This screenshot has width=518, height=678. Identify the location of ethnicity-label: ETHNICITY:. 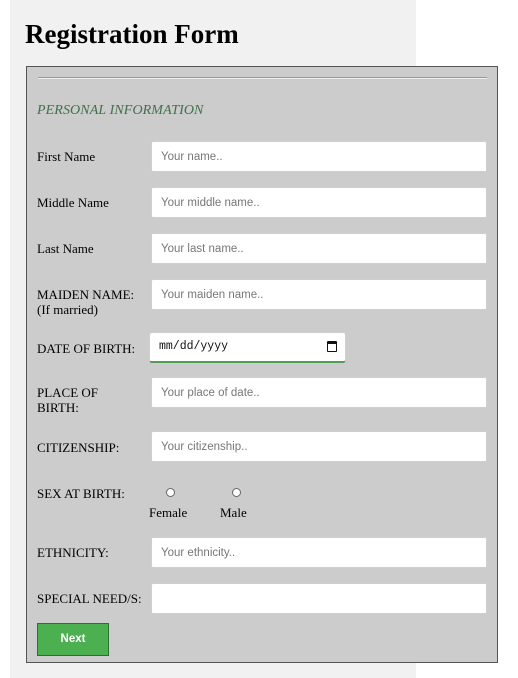
(73, 552).